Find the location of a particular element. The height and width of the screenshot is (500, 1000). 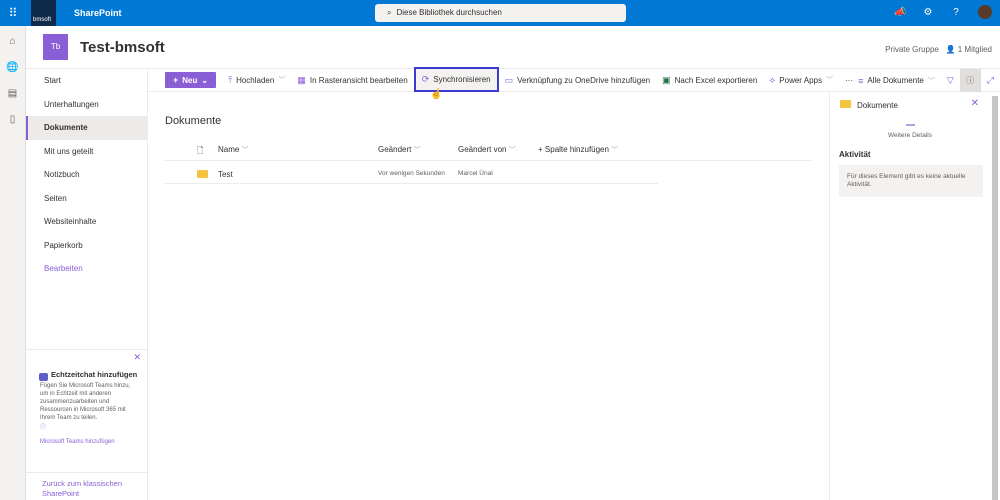

modified-by-value: Marcel Ünal is located at coordinates (475, 173).